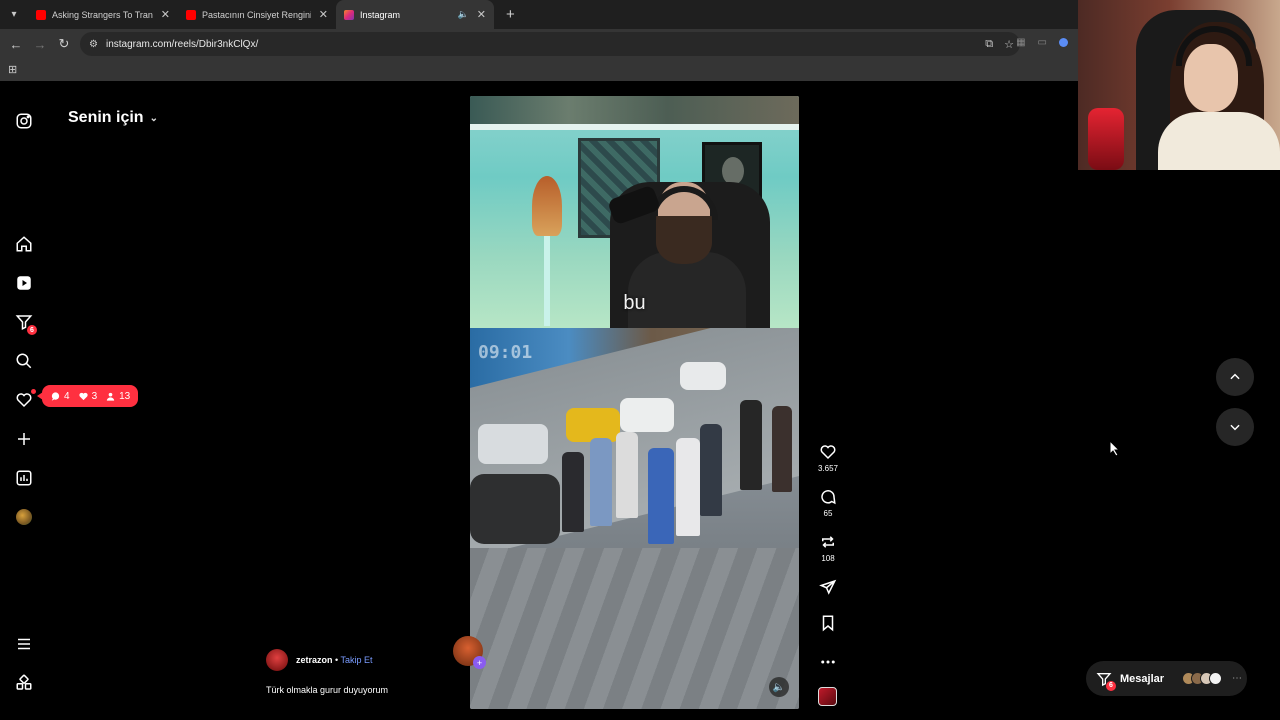 The image size is (1280, 720). What do you see at coordinates (828, 662) in the screenshot?
I see `more-options-button` at bounding box center [828, 662].